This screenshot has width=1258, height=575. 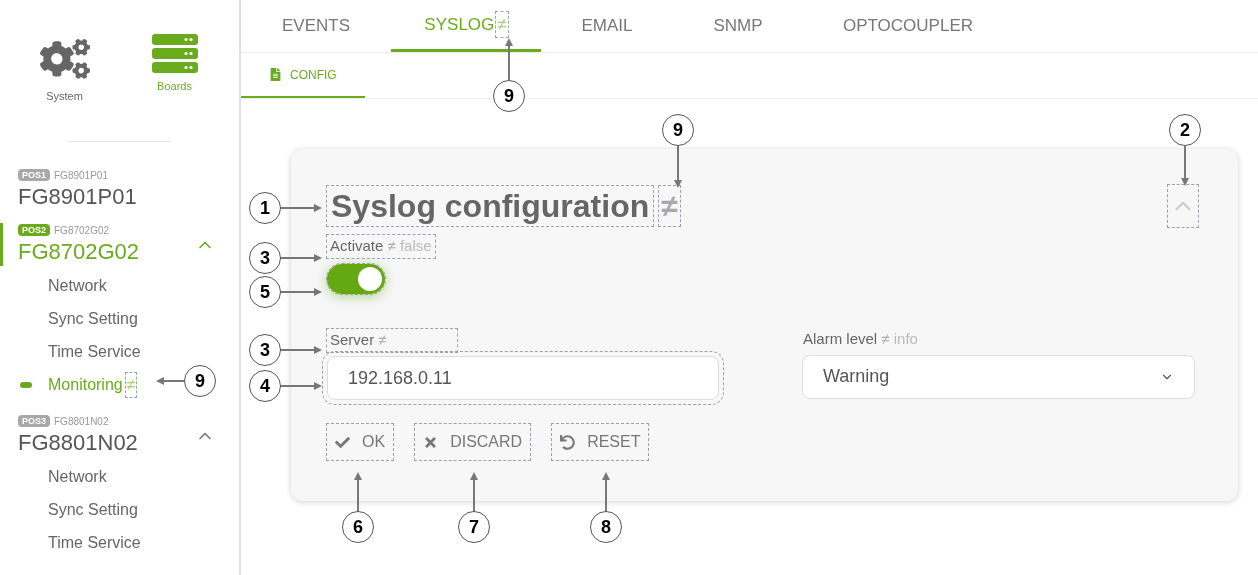 What do you see at coordinates (265, 386) in the screenshot?
I see `callout-number: 4` at bounding box center [265, 386].